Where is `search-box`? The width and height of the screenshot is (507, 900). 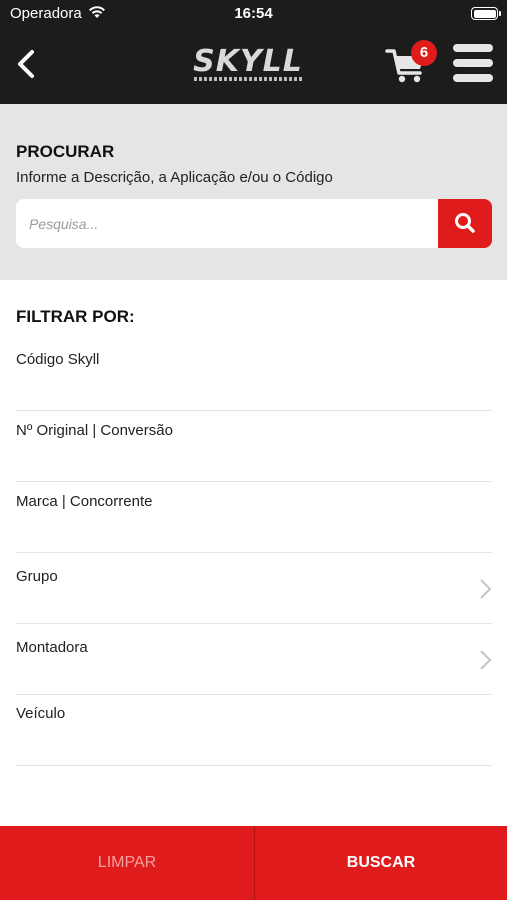 search-box is located at coordinates (254, 223).